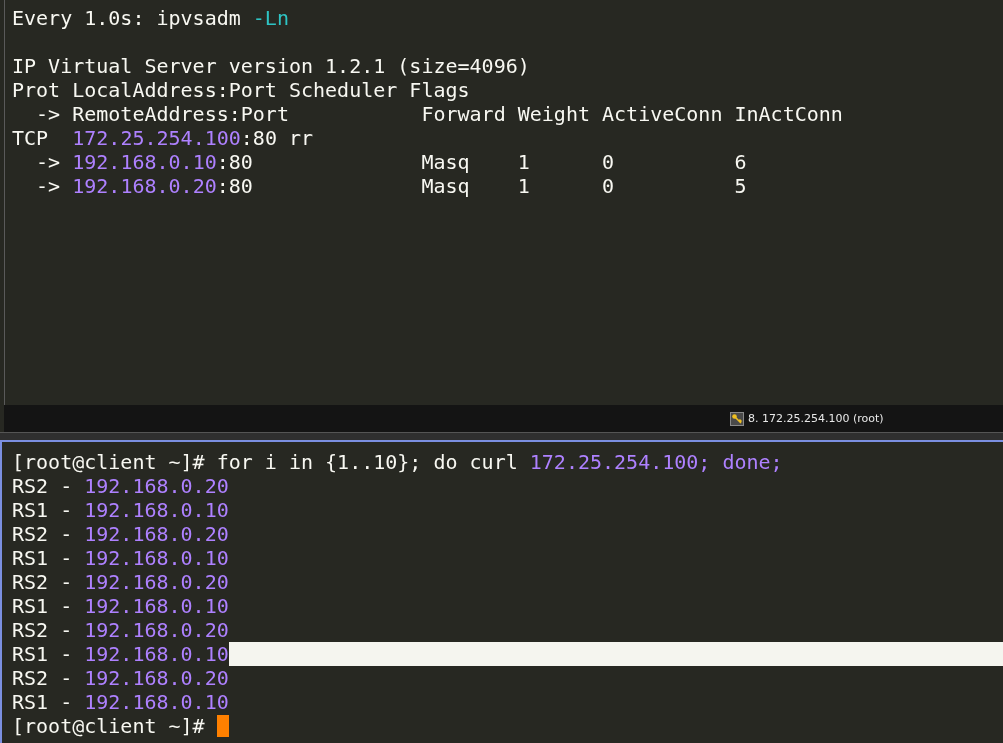 This screenshot has width=1003, height=743. What do you see at coordinates (222, 726) in the screenshot?
I see `terminal-cursor` at bounding box center [222, 726].